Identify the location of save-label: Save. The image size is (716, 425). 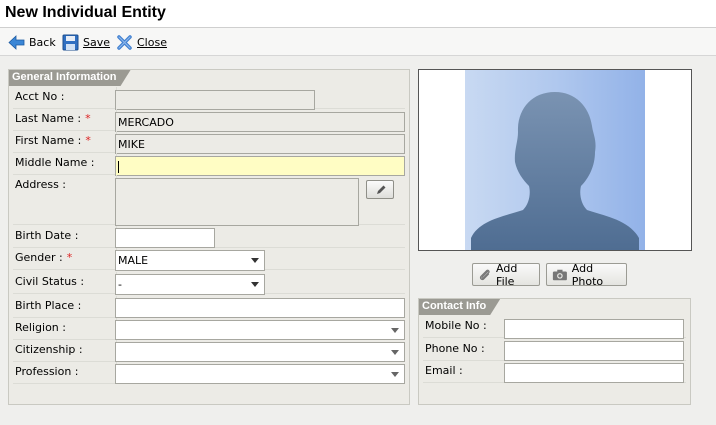
(97, 42).